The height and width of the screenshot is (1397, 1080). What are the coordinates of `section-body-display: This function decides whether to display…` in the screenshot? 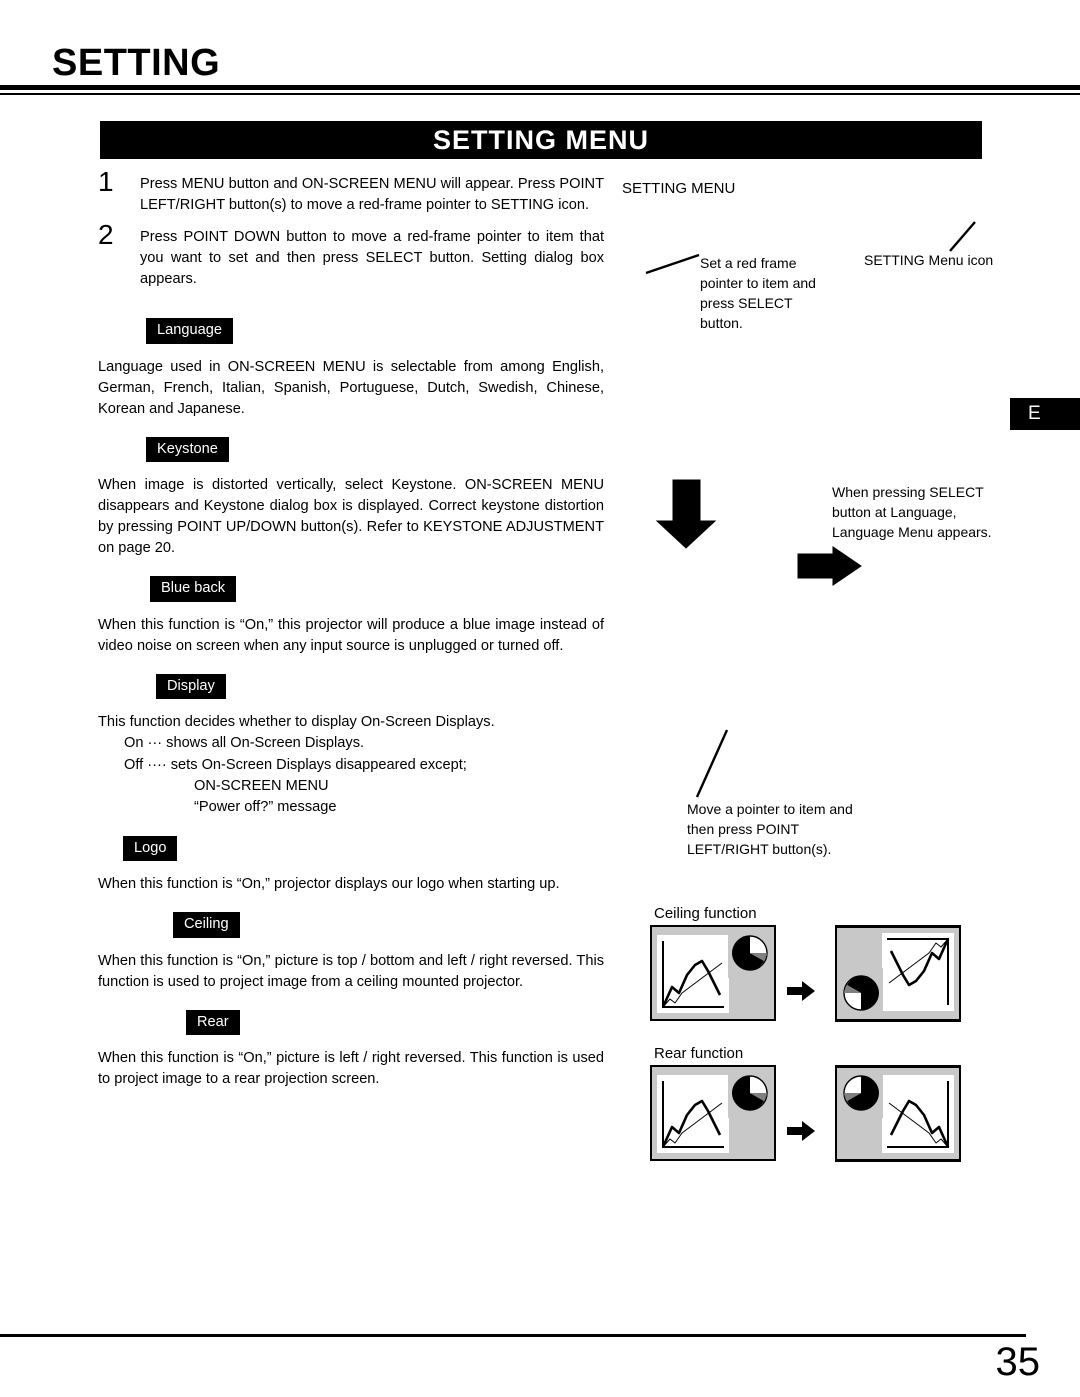 It's located at (296, 722).